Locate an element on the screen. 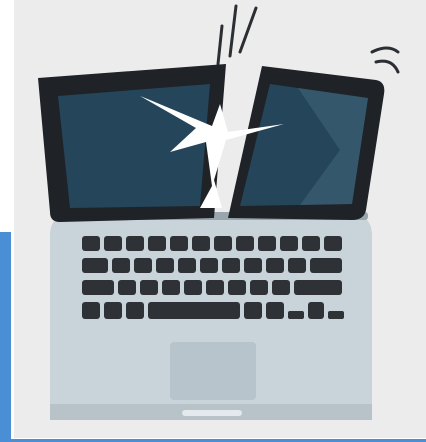 The width and height of the screenshot is (426, 442). trackpad is located at coordinates (213, 371).